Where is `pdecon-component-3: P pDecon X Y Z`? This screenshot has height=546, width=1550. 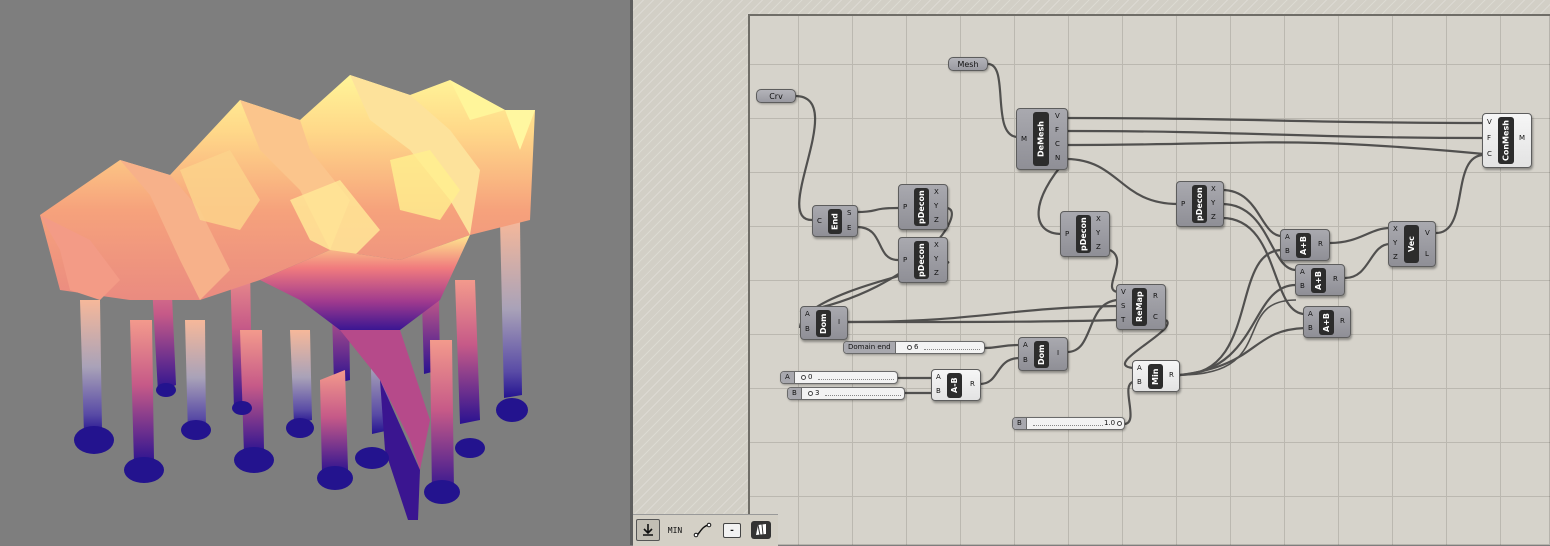
pdecon-component-3: P pDecon X Y Z is located at coordinates (1085, 234).